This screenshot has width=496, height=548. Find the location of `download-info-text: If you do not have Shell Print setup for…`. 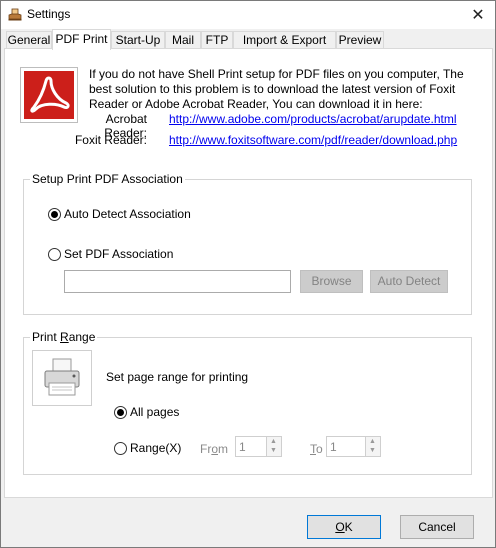

download-info-text: If you do not have Shell Print setup for… is located at coordinates (276, 89).